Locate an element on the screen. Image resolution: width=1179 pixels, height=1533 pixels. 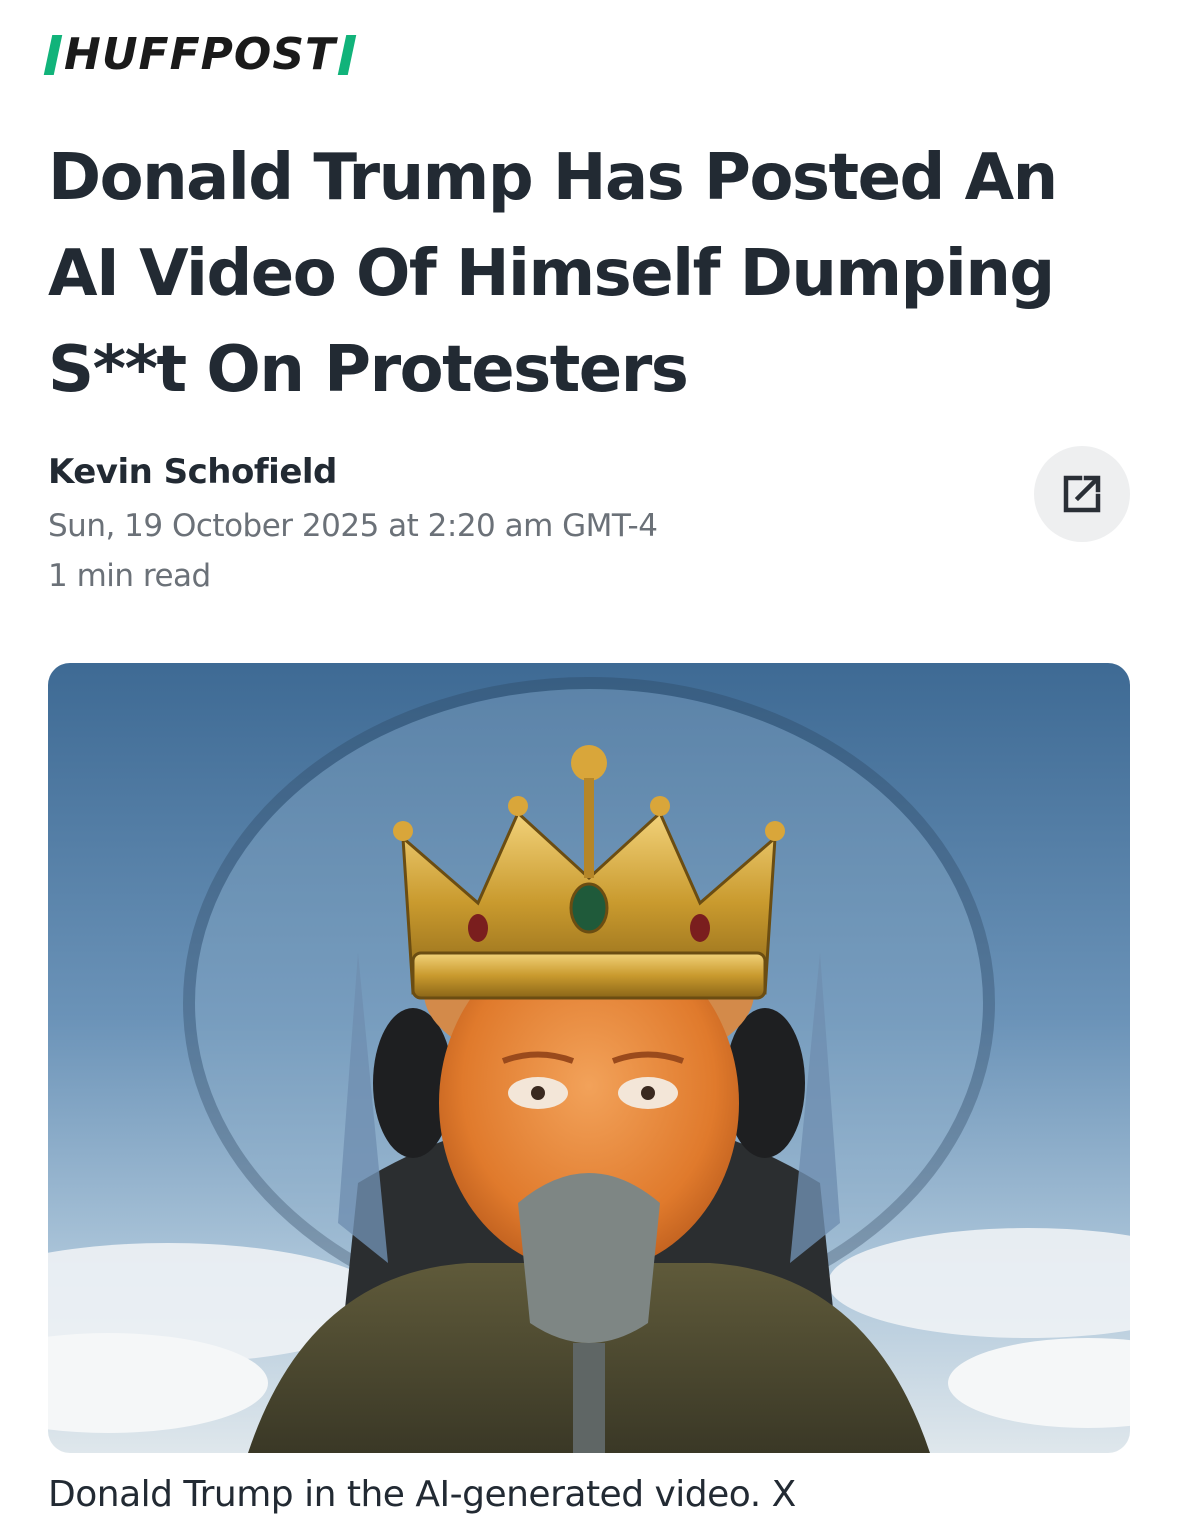
external-link-icon is located at coordinates (1082, 494).